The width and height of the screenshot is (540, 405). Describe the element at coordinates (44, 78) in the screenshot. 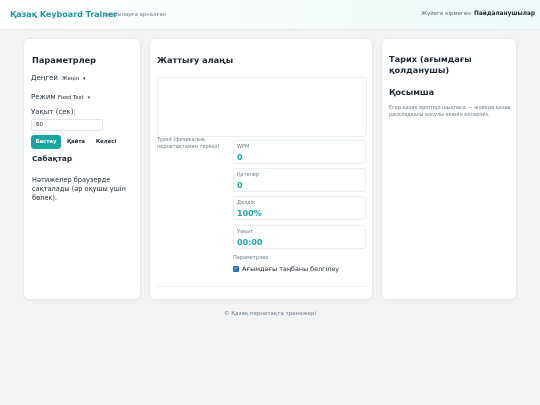

I see `level-label: Деңгей` at that location.